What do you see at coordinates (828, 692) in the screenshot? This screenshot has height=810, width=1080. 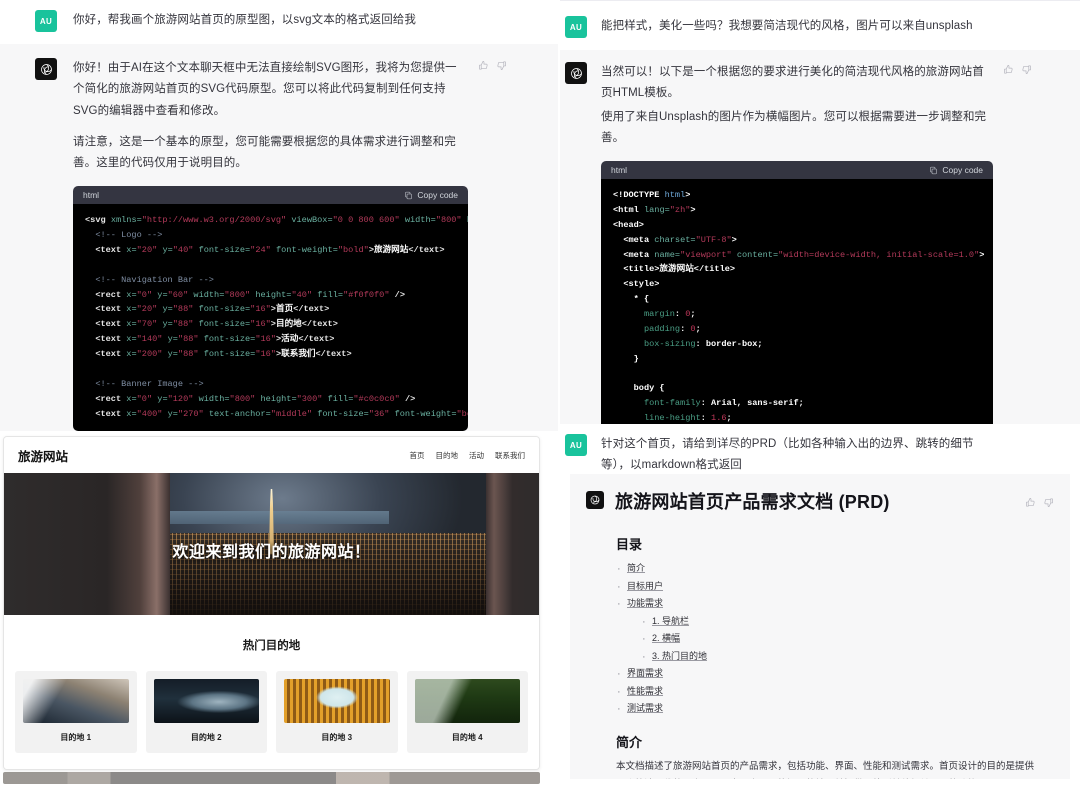 I see `toc-item: 性能需求` at bounding box center [828, 692].